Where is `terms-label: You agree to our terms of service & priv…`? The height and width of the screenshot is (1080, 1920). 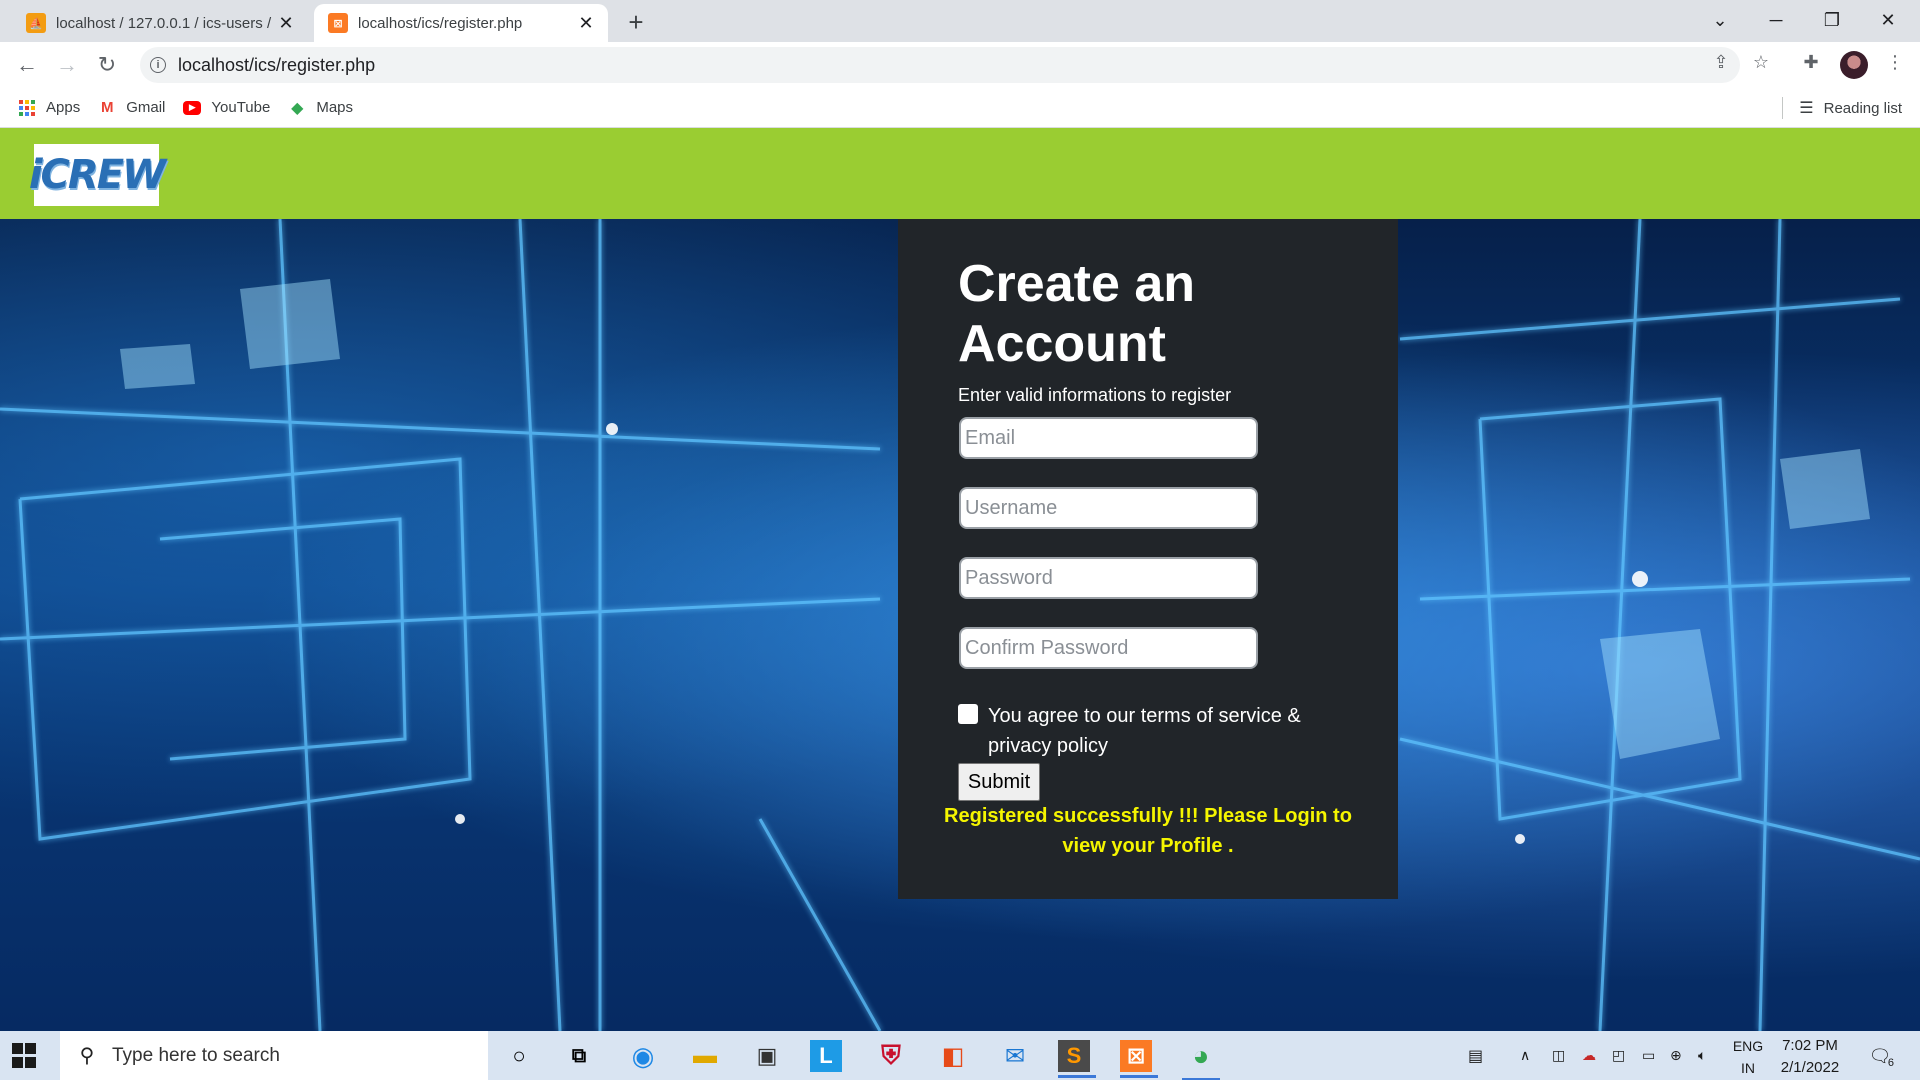 terms-label: You agree to our terms of service & priv… is located at coordinates (1144, 731).